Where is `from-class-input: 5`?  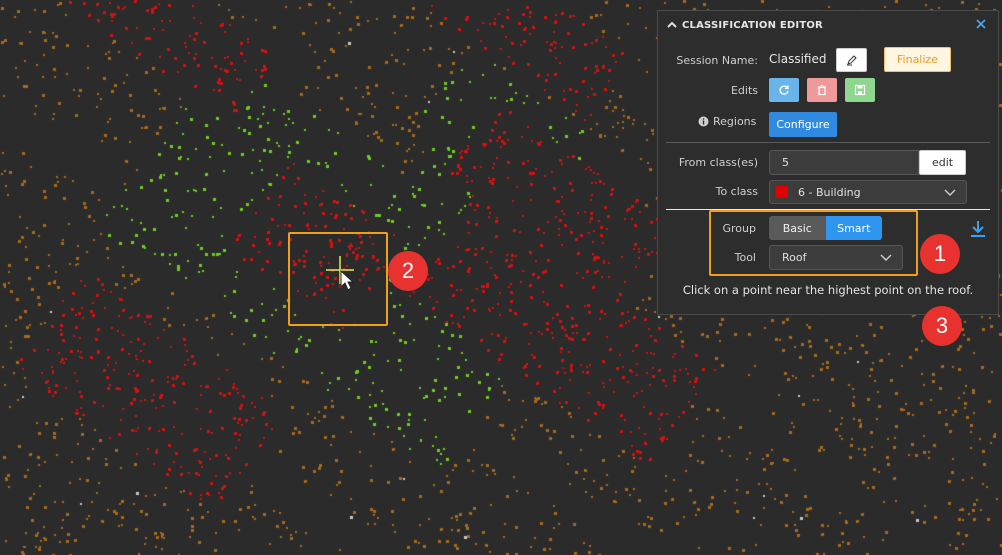 from-class-input: 5 is located at coordinates (844, 162).